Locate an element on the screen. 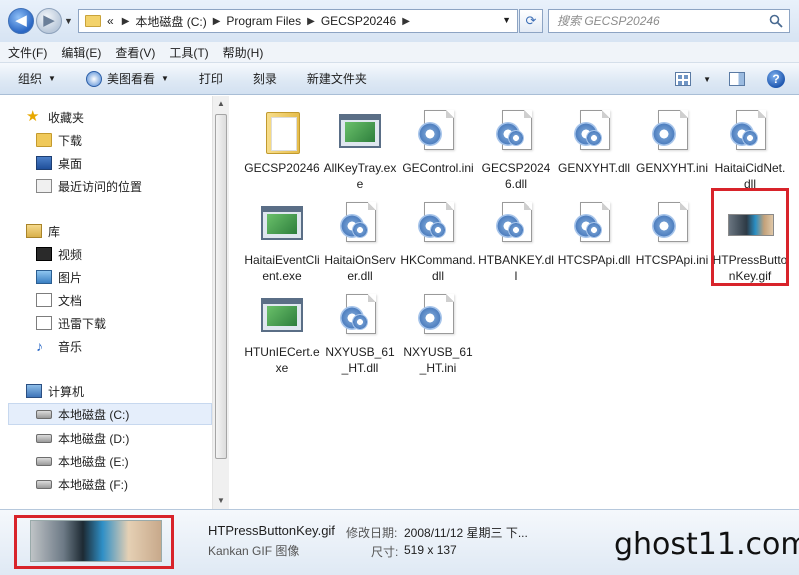  pictures-icon is located at coordinates (44, 277).